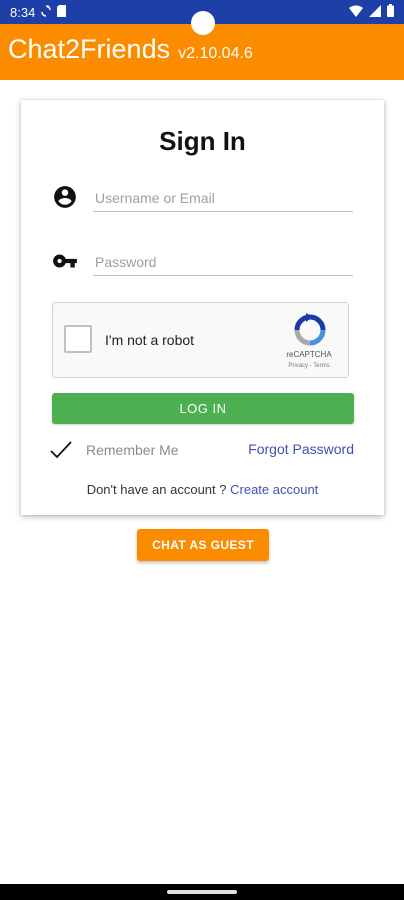 The height and width of the screenshot is (900, 404). Describe the element at coordinates (132, 450) in the screenshot. I see `remember-me-label: Remember Me` at that location.